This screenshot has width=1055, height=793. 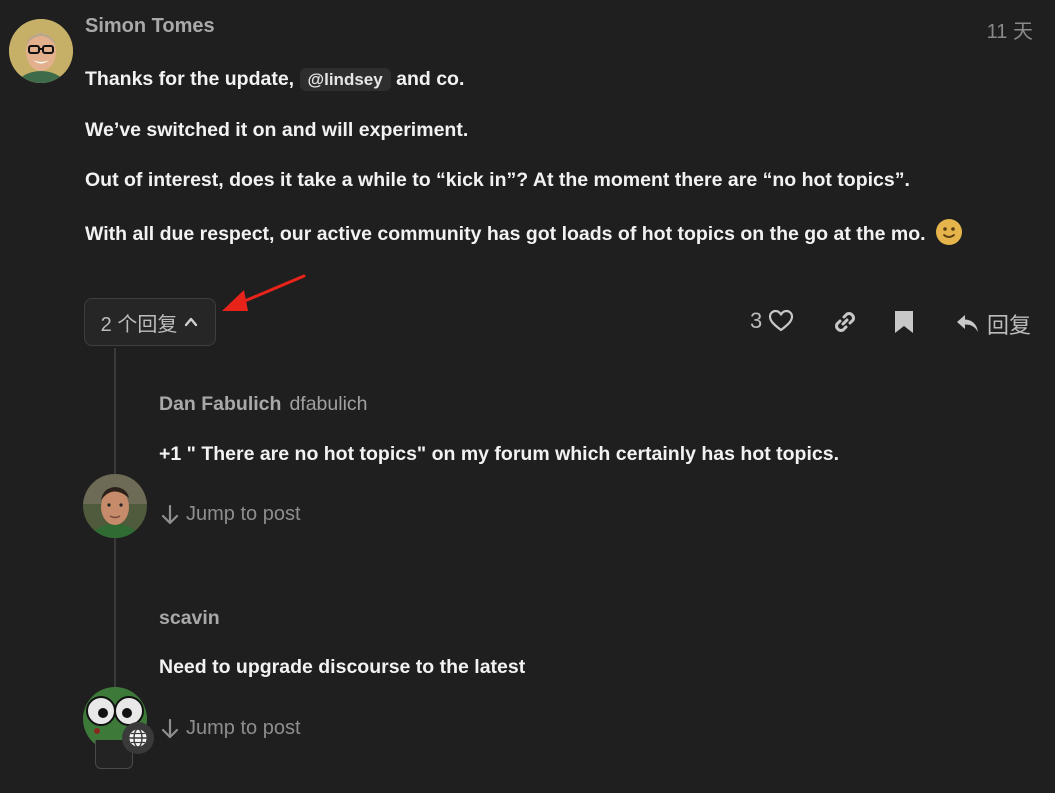 I want to click on chevron-up-icon, so click(x=191, y=322).